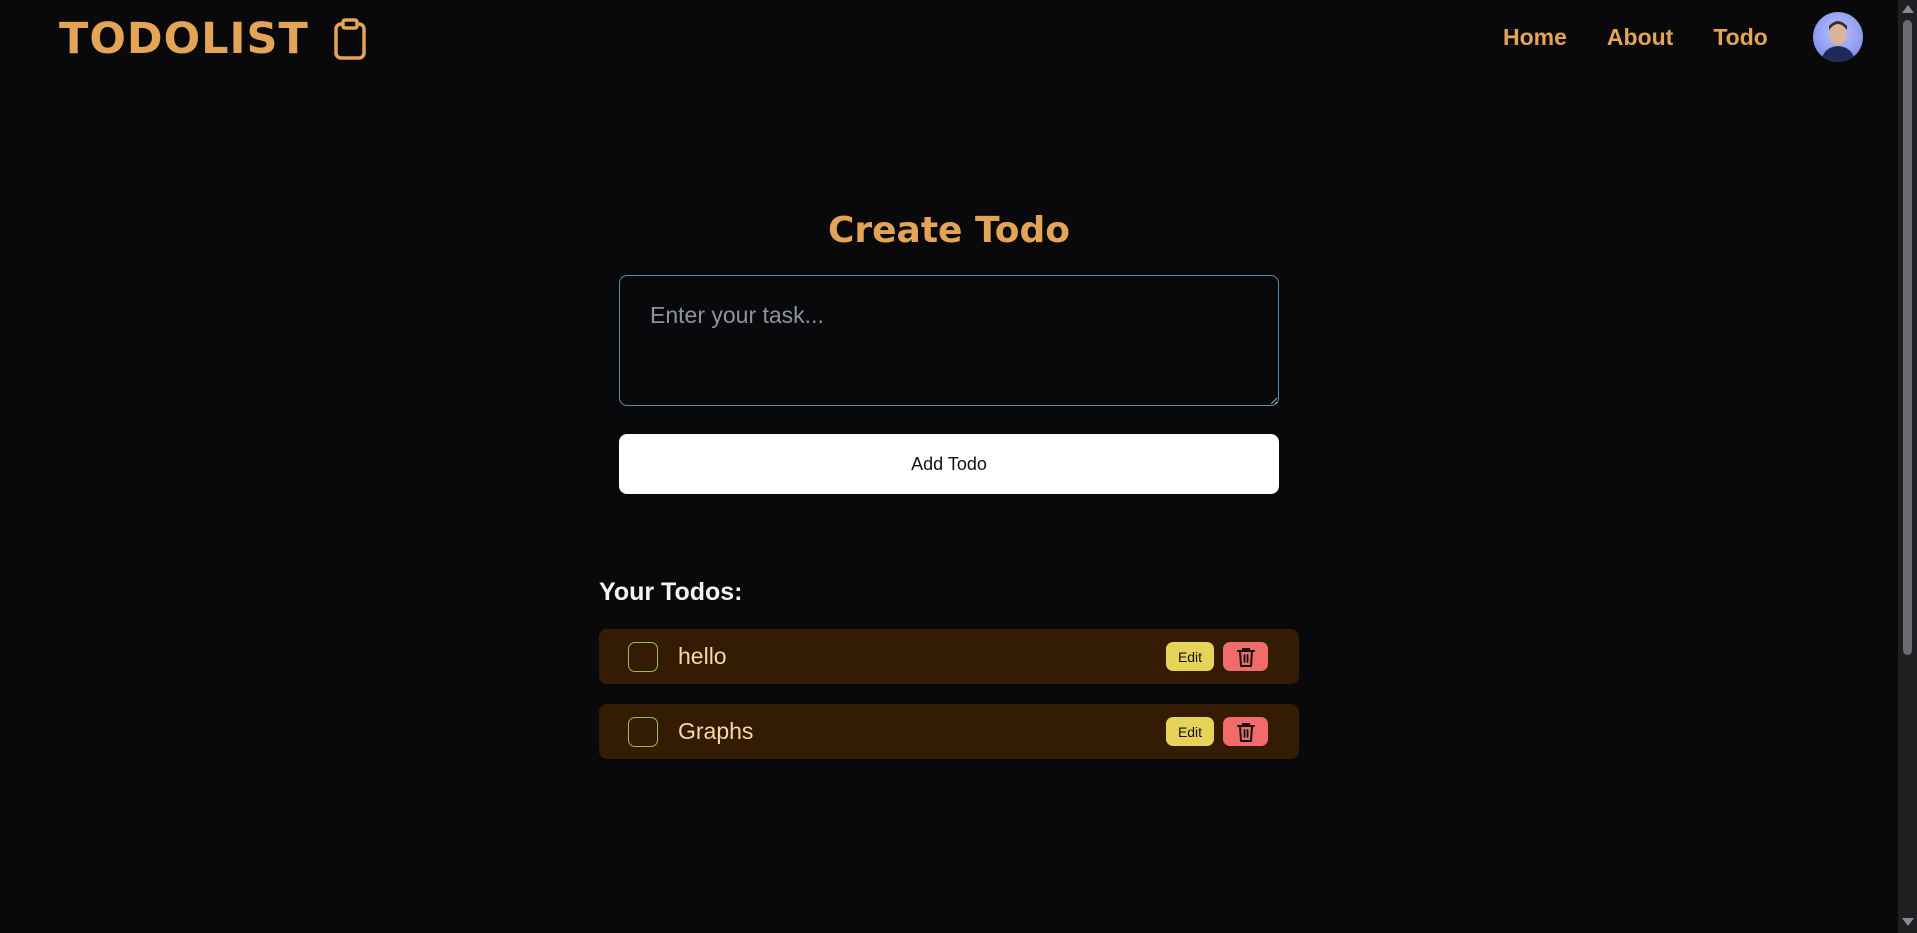 The height and width of the screenshot is (933, 1917). I want to click on scroll-down-icon, so click(1908, 922).